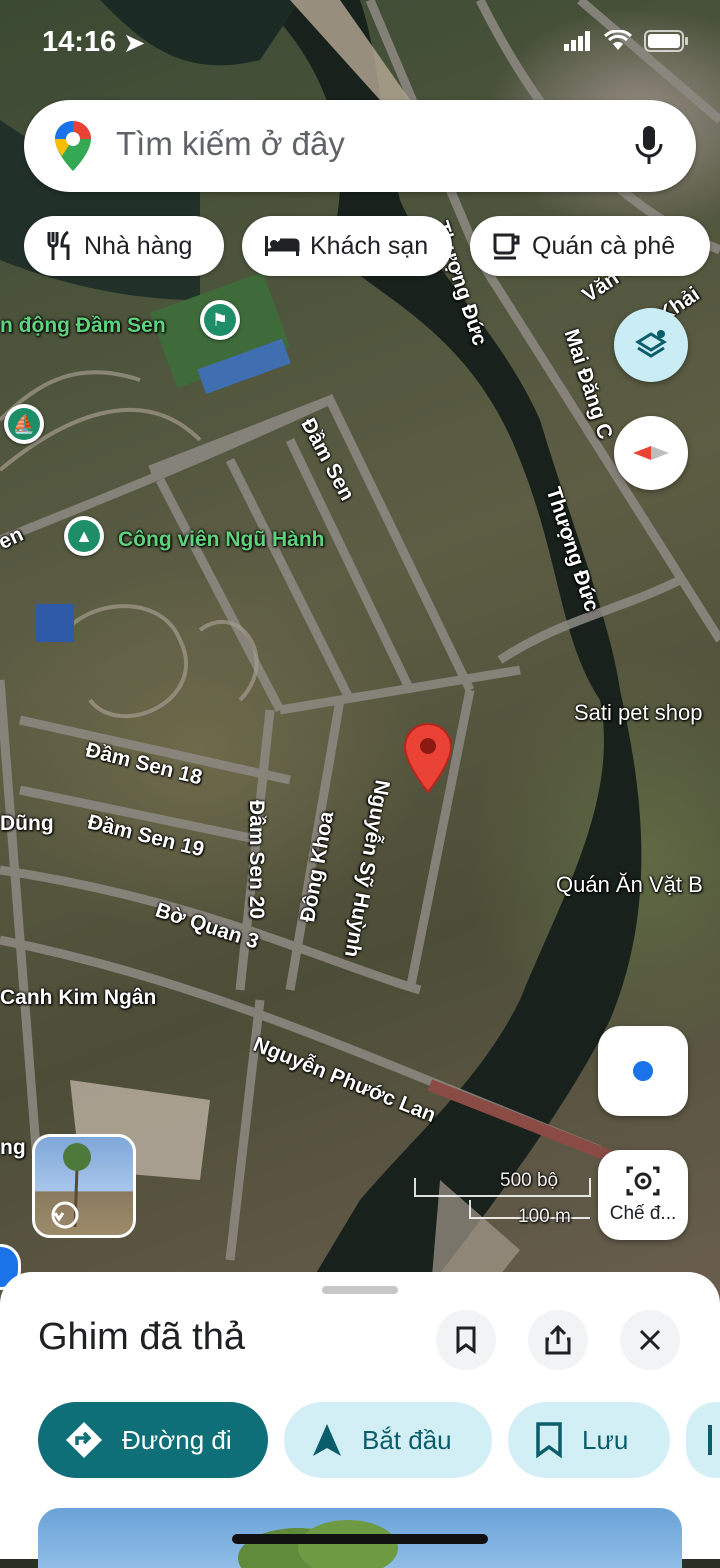  I want to click on sheet-title: Ghim đã thả, so click(141, 1337).